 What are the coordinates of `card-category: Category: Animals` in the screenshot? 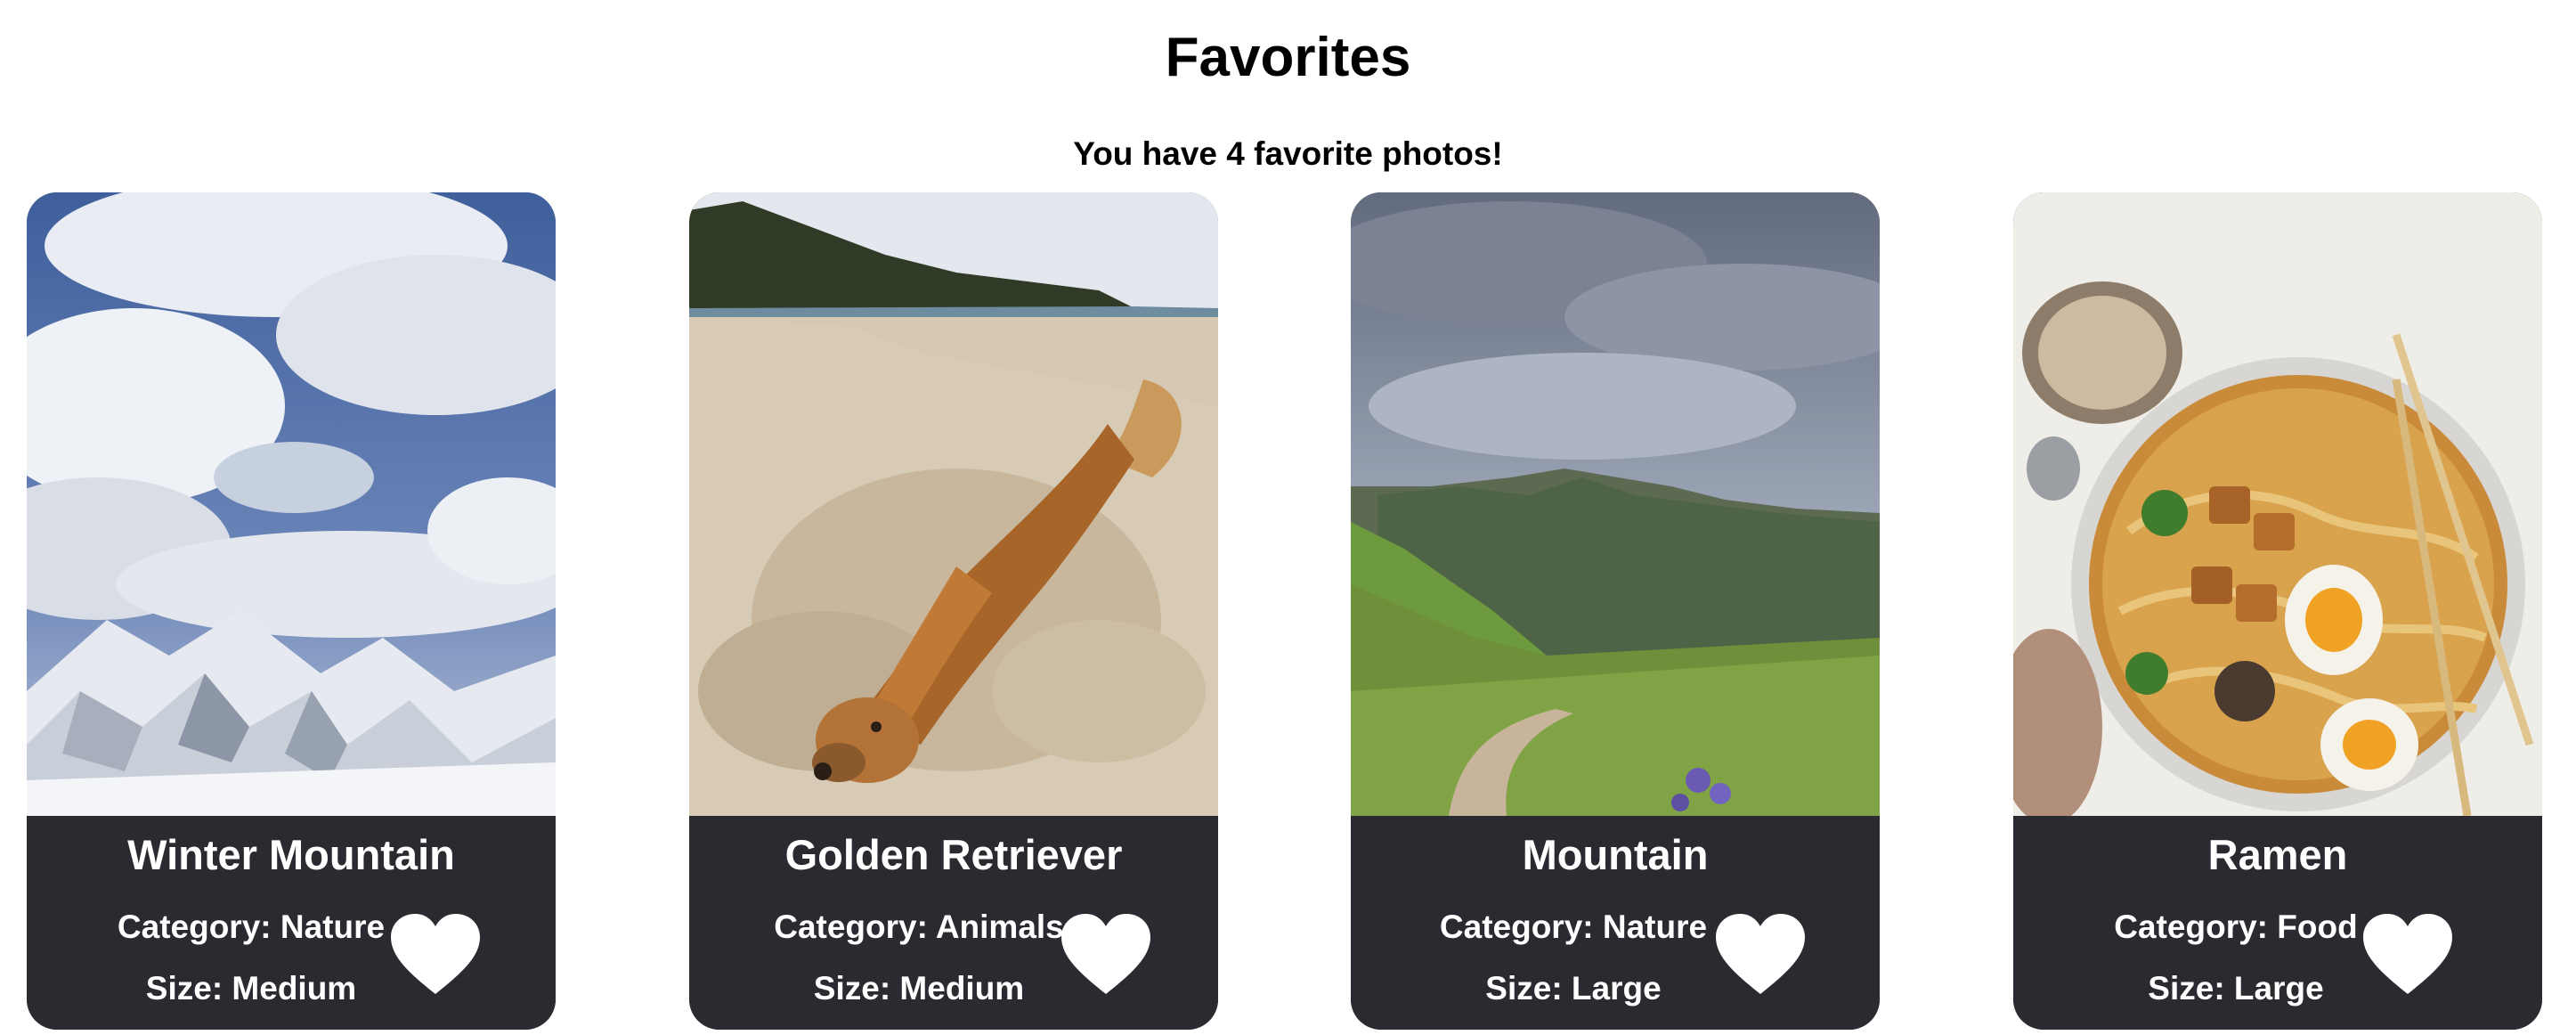 It's located at (919, 927).